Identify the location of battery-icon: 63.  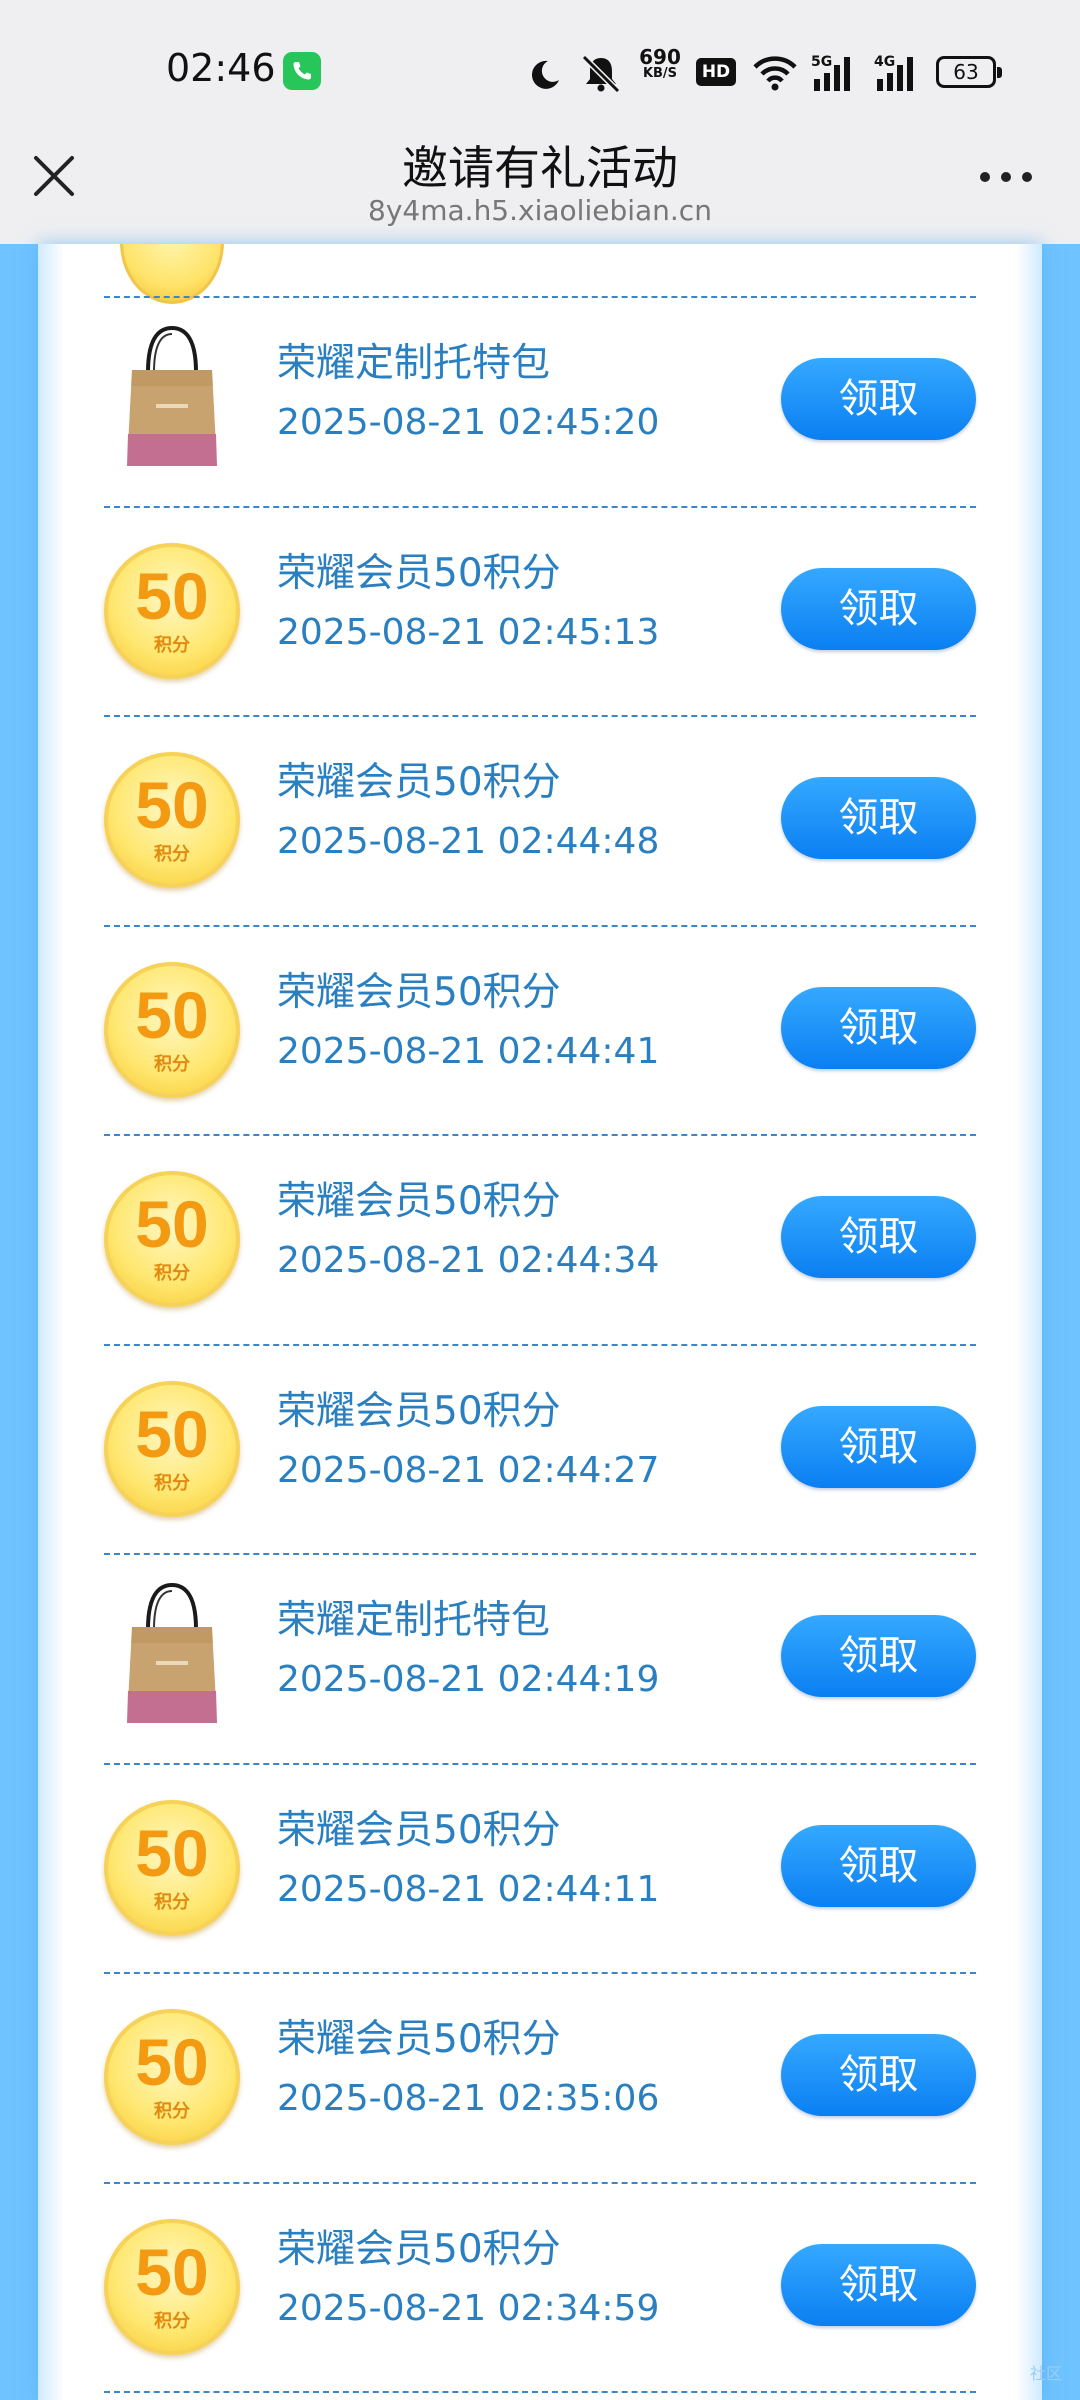
(969, 72).